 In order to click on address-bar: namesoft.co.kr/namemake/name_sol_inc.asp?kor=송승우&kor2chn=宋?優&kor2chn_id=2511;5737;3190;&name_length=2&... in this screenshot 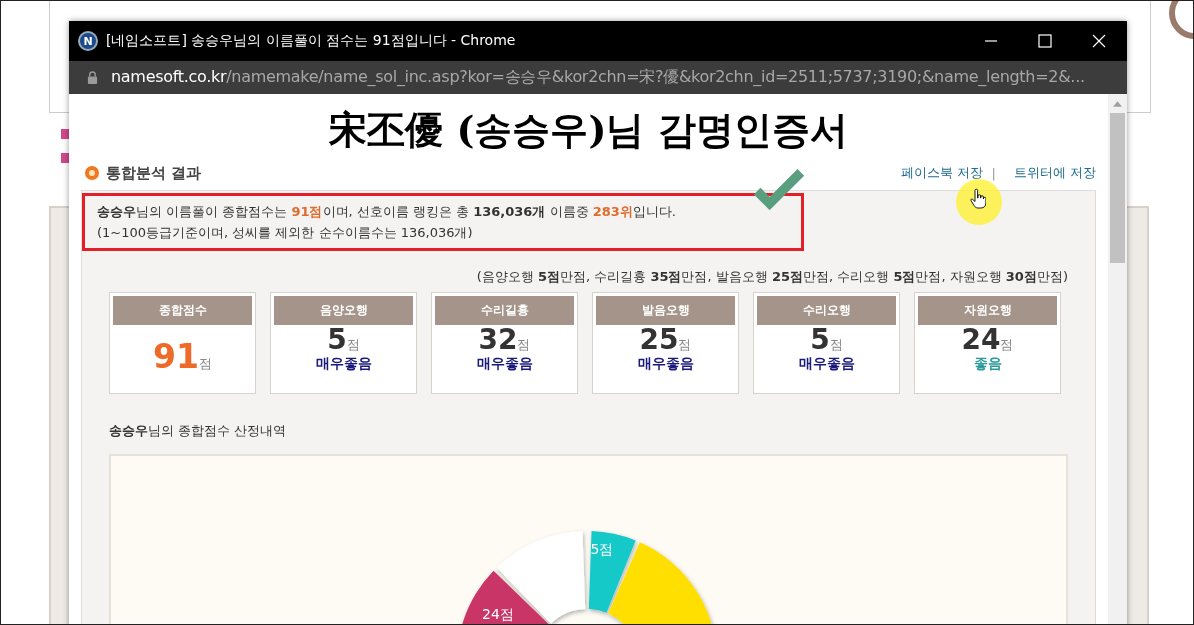, I will do `click(598, 77)`.